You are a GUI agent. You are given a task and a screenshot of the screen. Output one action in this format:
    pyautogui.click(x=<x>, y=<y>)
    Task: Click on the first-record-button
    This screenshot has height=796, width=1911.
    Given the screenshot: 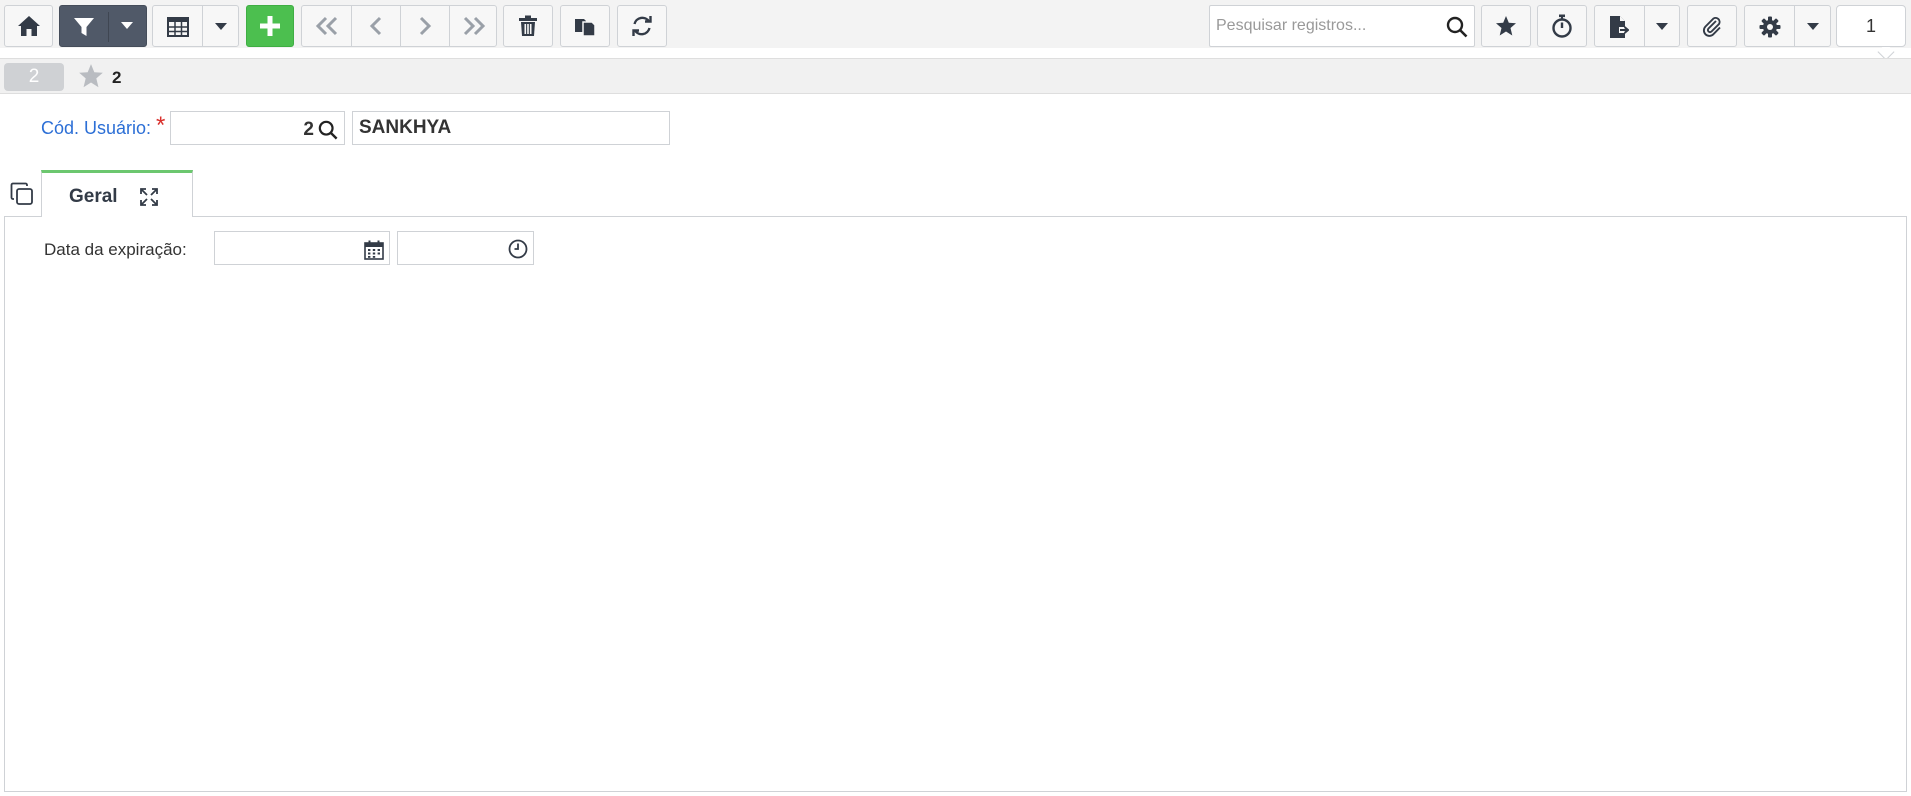 What is the action you would take?
    pyautogui.click(x=326, y=26)
    